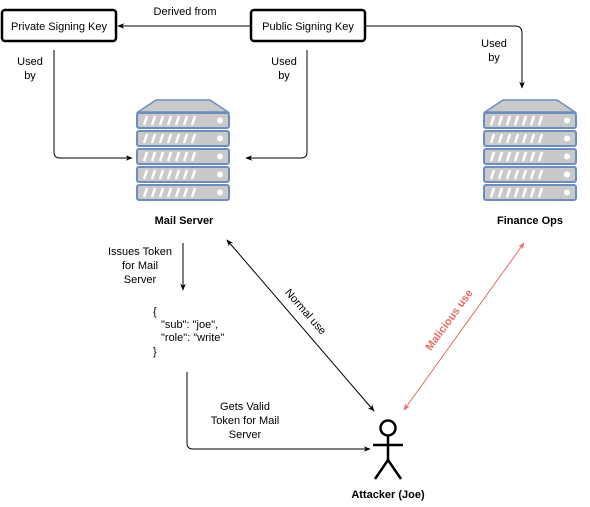  I want to click on gets-token-label: Gets Valid, so click(245, 407).